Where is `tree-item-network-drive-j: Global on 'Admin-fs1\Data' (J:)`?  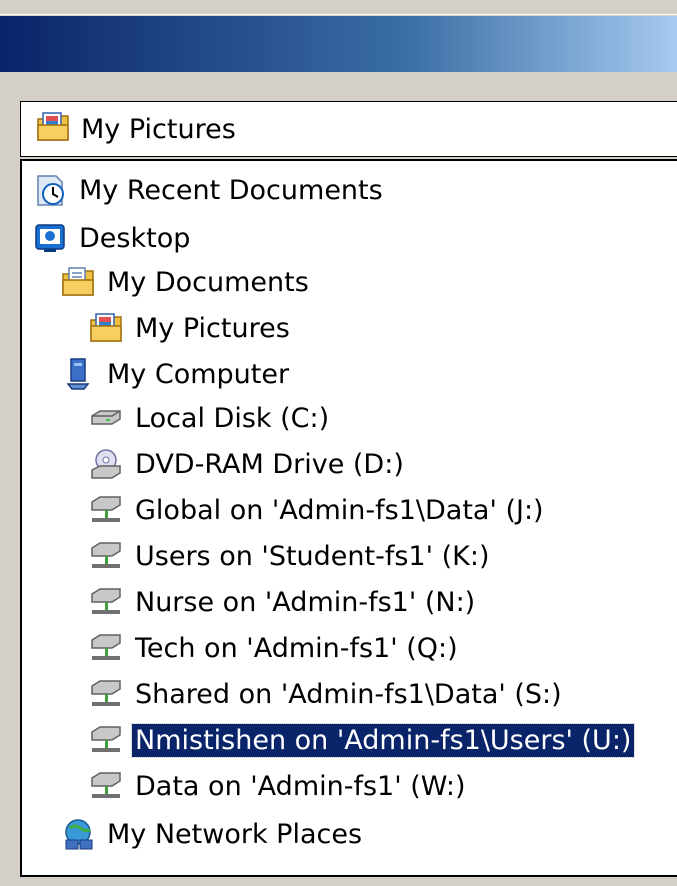 tree-item-network-drive-j: Global on 'Admin-fs1\Data' (J:) is located at coordinates (317, 510).